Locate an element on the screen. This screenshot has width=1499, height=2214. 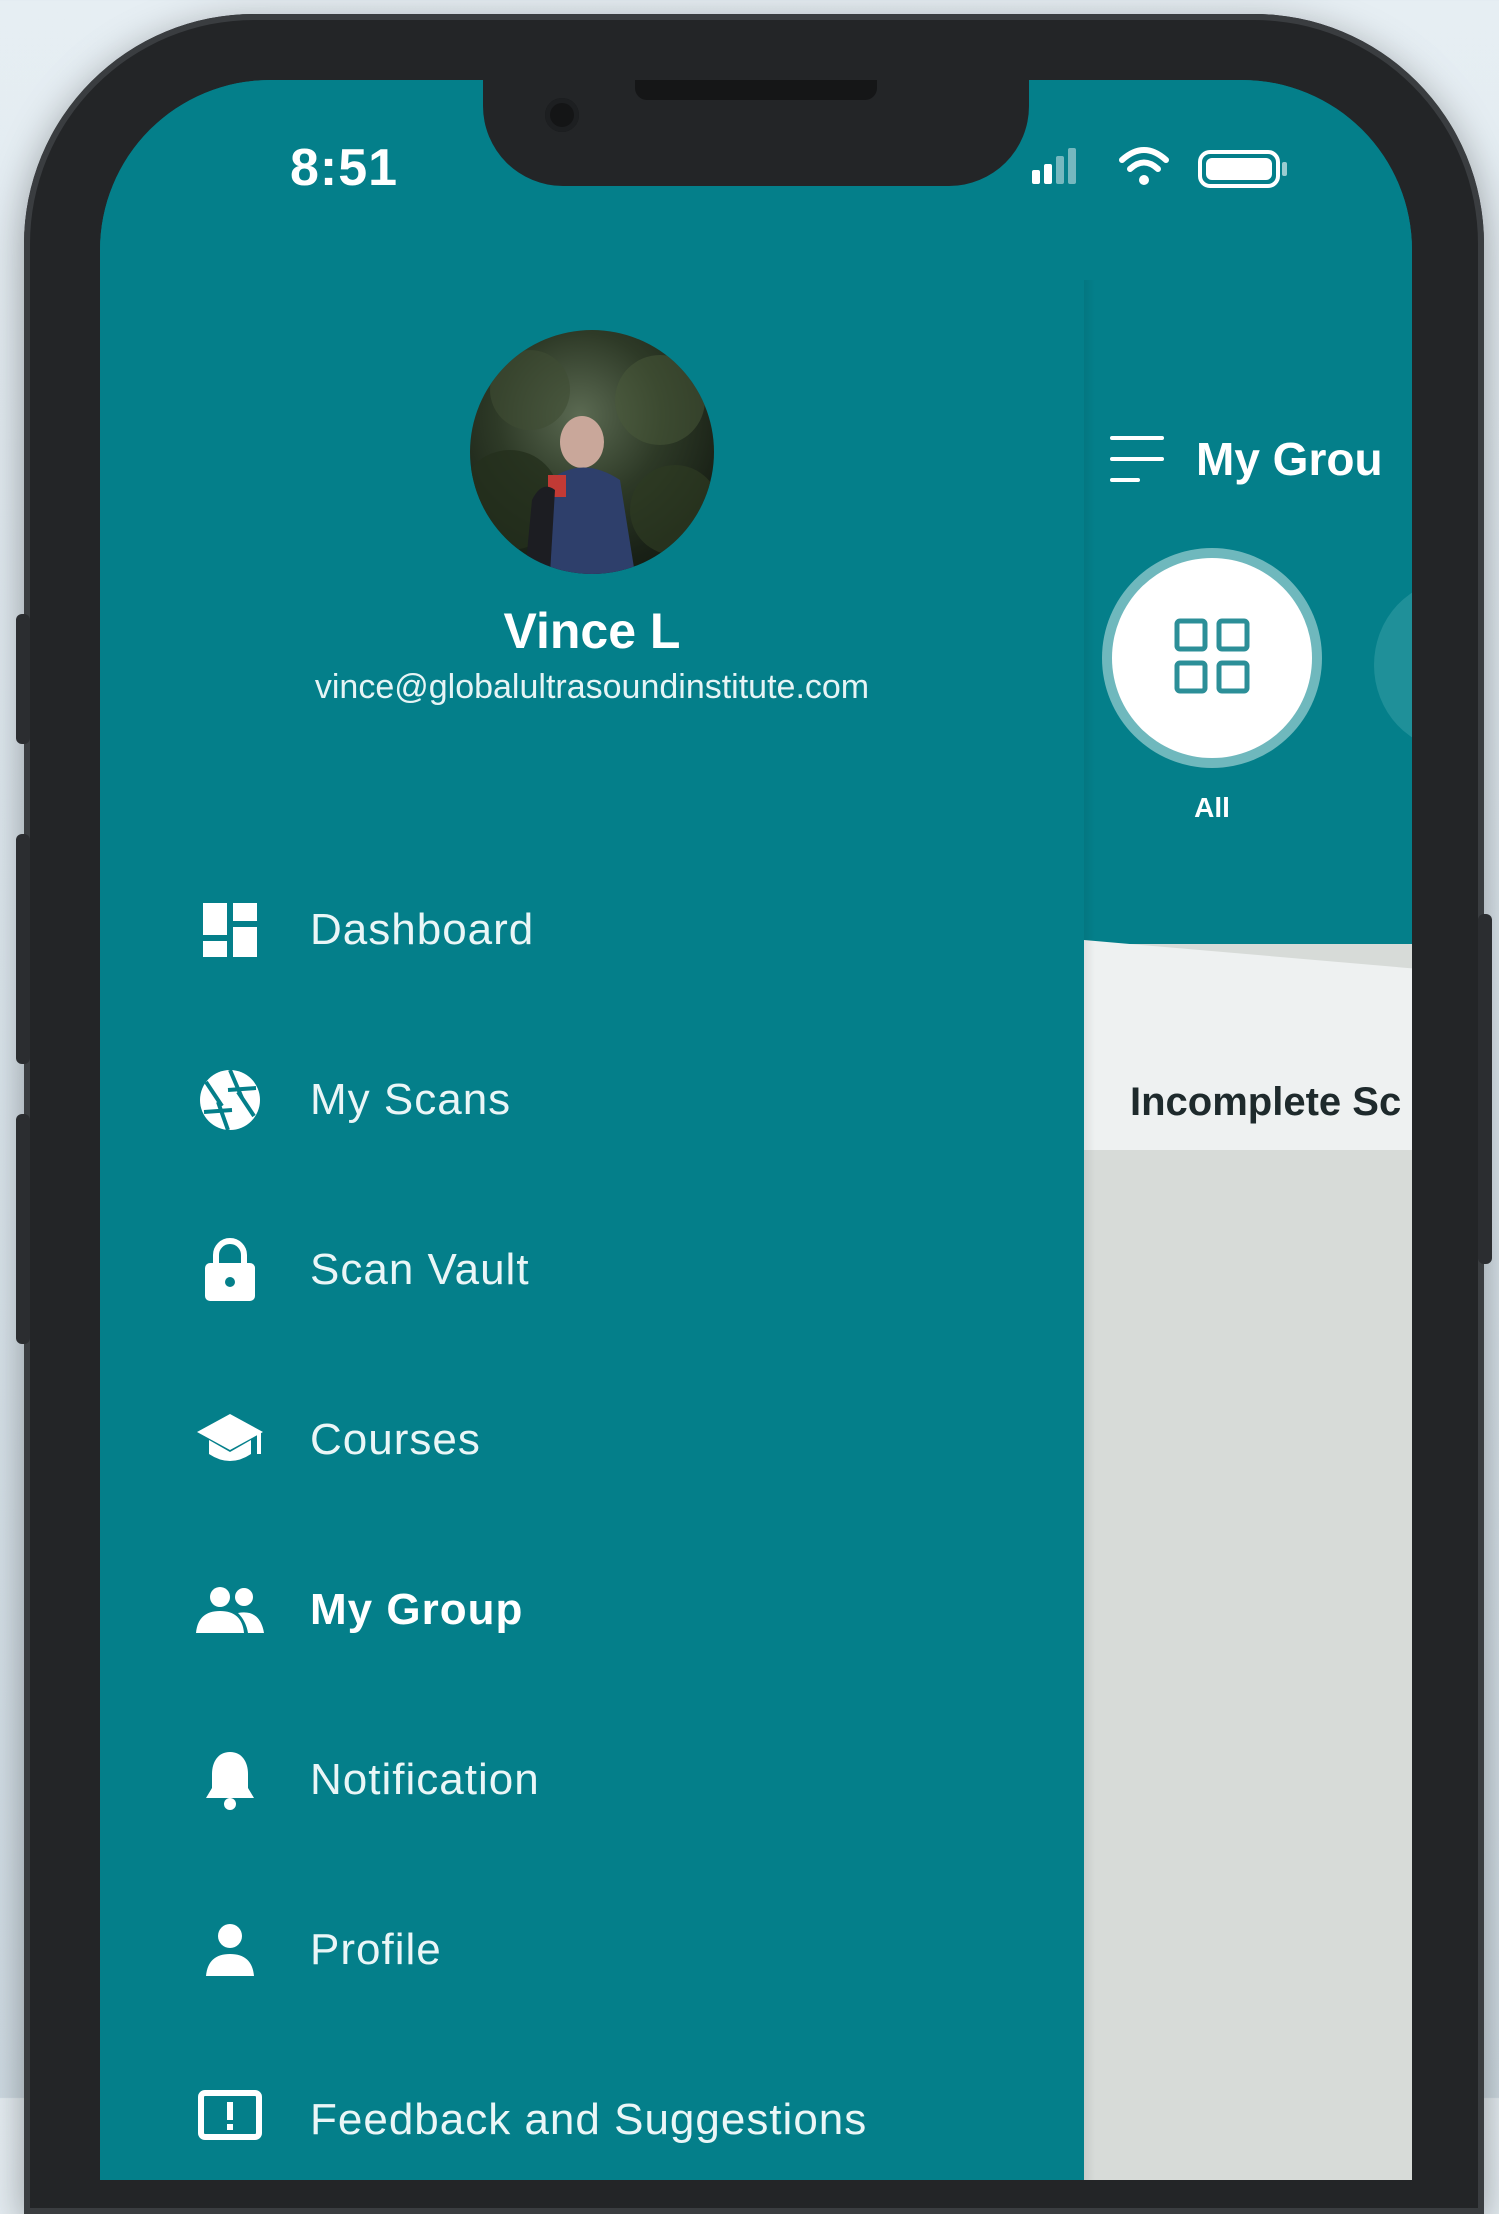
menu-item-my-scans: My Scans is located at coordinates (350, 1100).